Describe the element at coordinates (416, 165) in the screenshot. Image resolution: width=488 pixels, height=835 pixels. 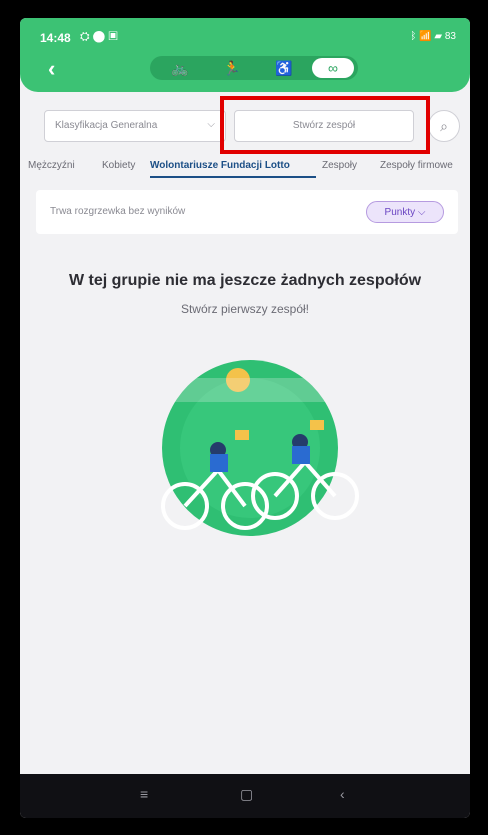
I see `tab-company-teams: Zespoły firmowe` at that location.